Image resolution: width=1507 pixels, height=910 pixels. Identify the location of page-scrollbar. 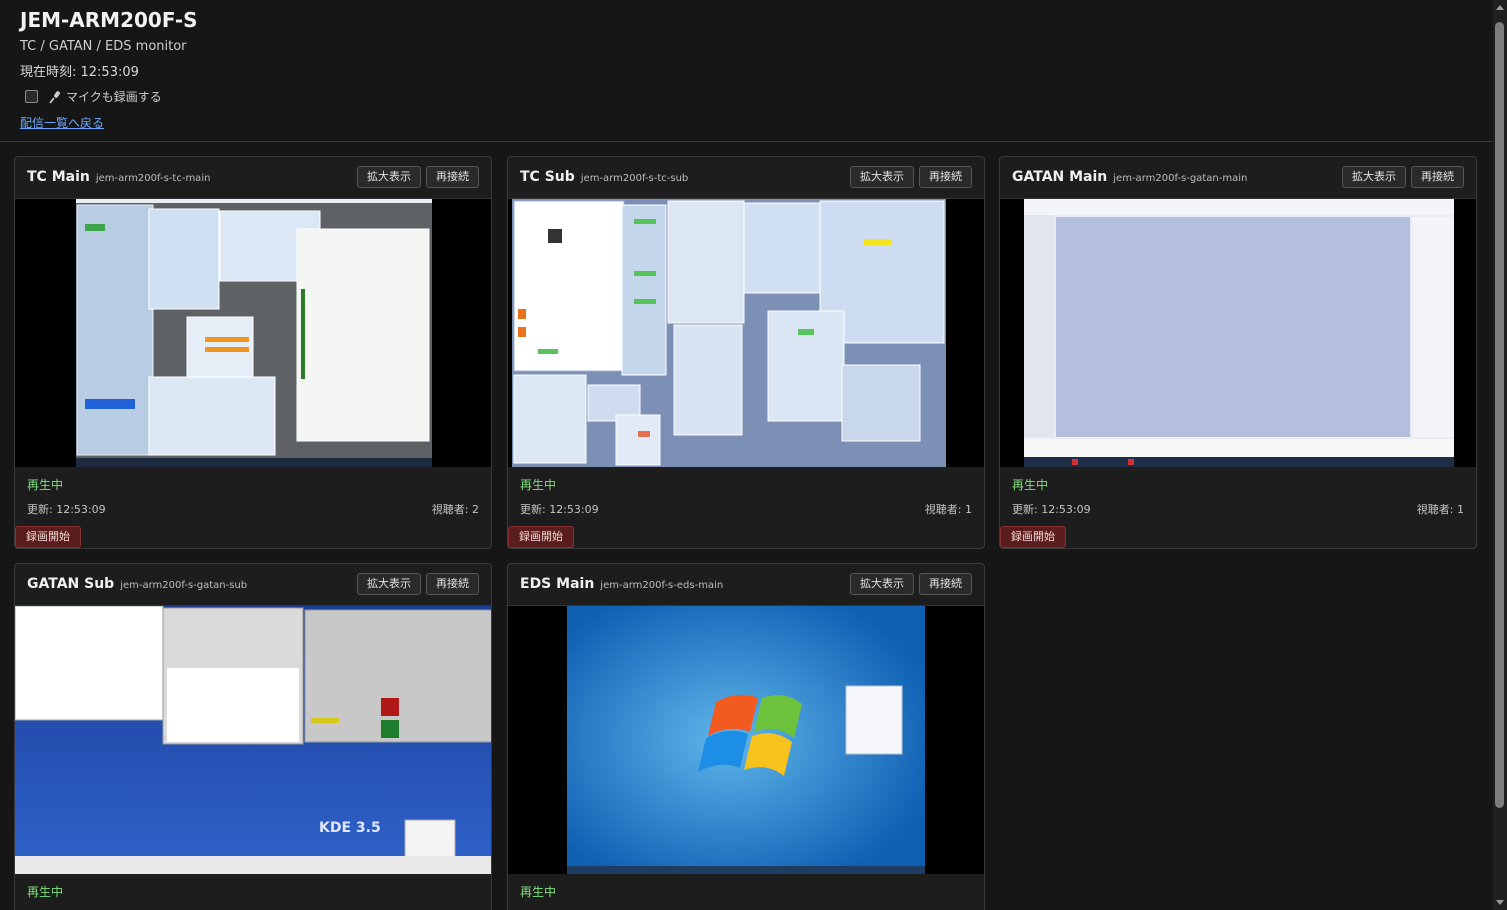
(1500, 455).